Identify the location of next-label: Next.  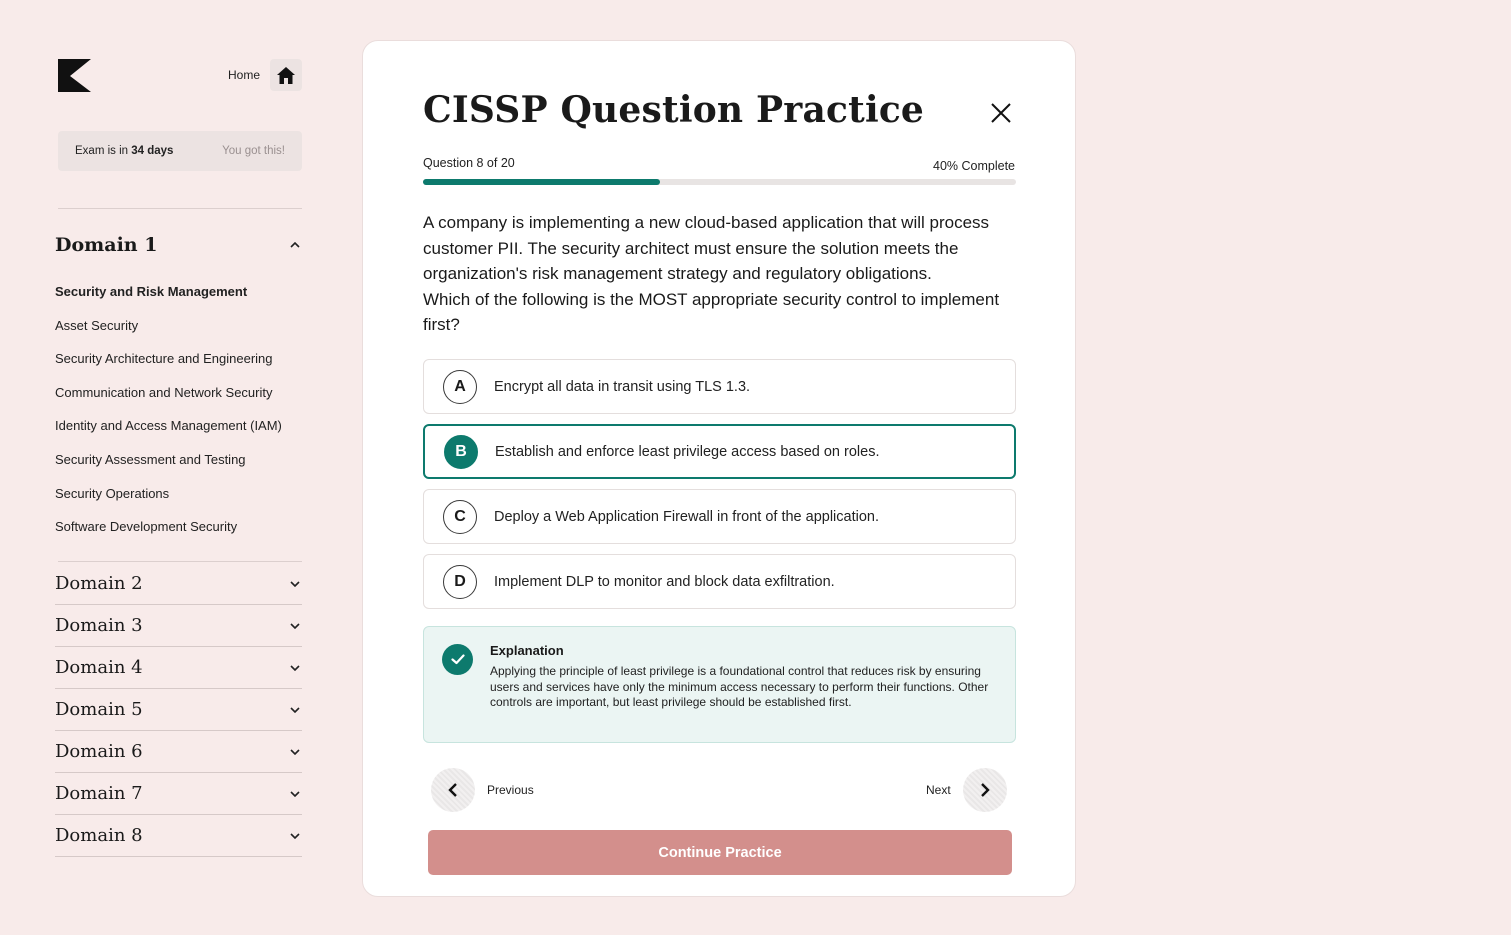
(938, 790).